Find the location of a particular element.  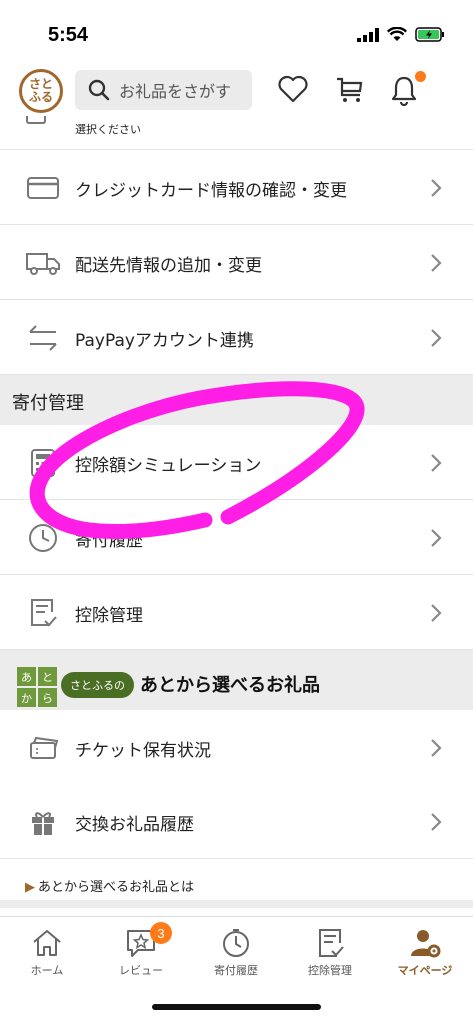

battery-icon is located at coordinates (429, 34).